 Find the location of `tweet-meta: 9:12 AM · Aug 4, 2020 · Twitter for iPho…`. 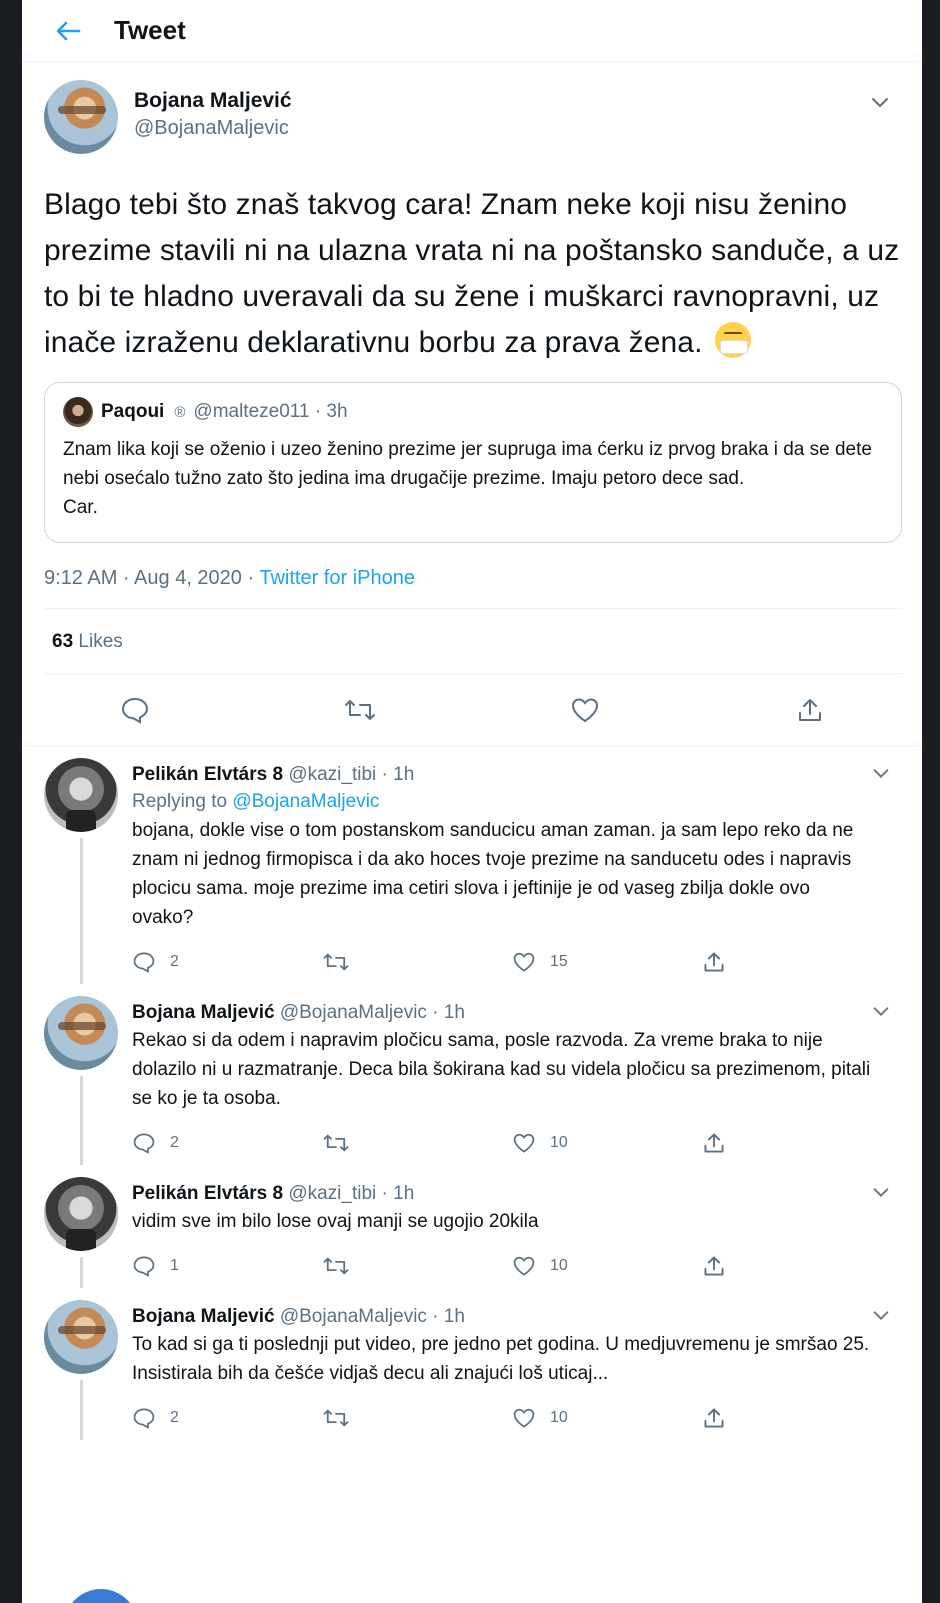

tweet-meta: 9:12 AM · Aug 4, 2020 · Twitter for iPho… is located at coordinates (473, 588).